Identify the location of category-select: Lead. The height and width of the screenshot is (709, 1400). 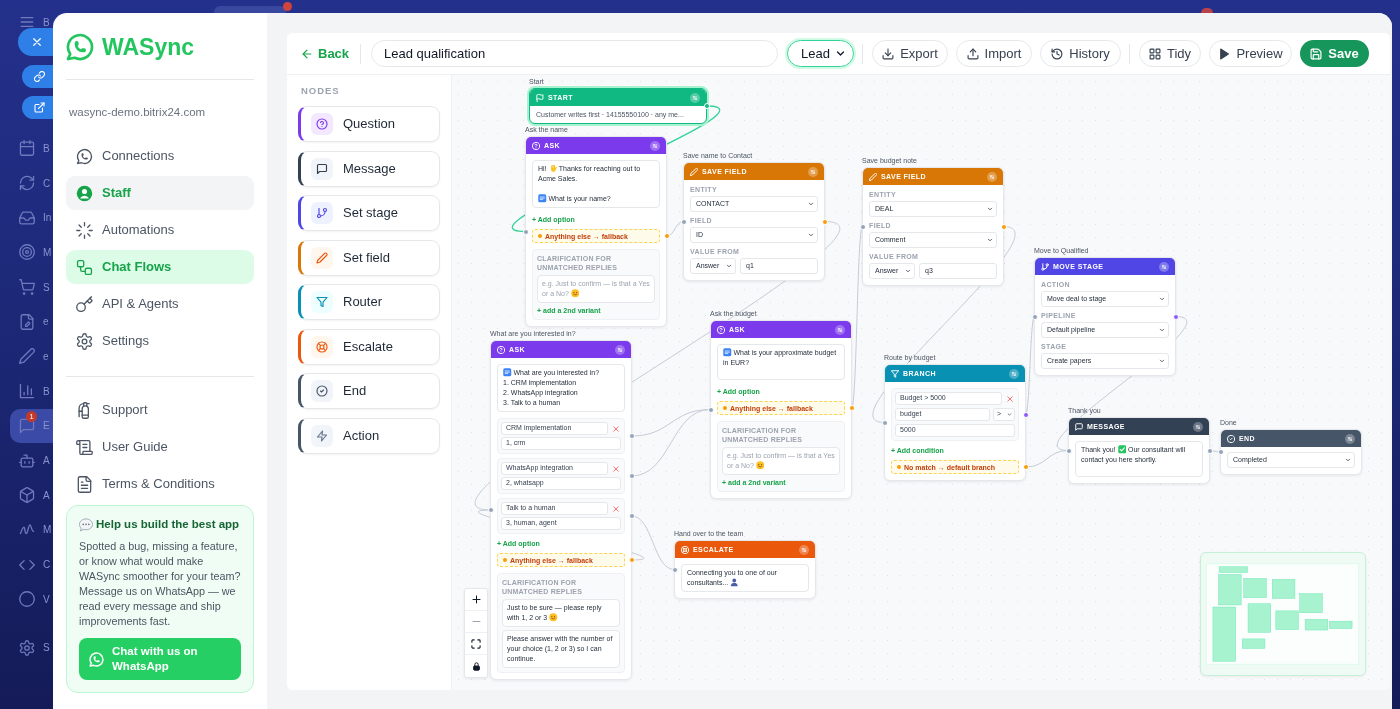
(820, 53).